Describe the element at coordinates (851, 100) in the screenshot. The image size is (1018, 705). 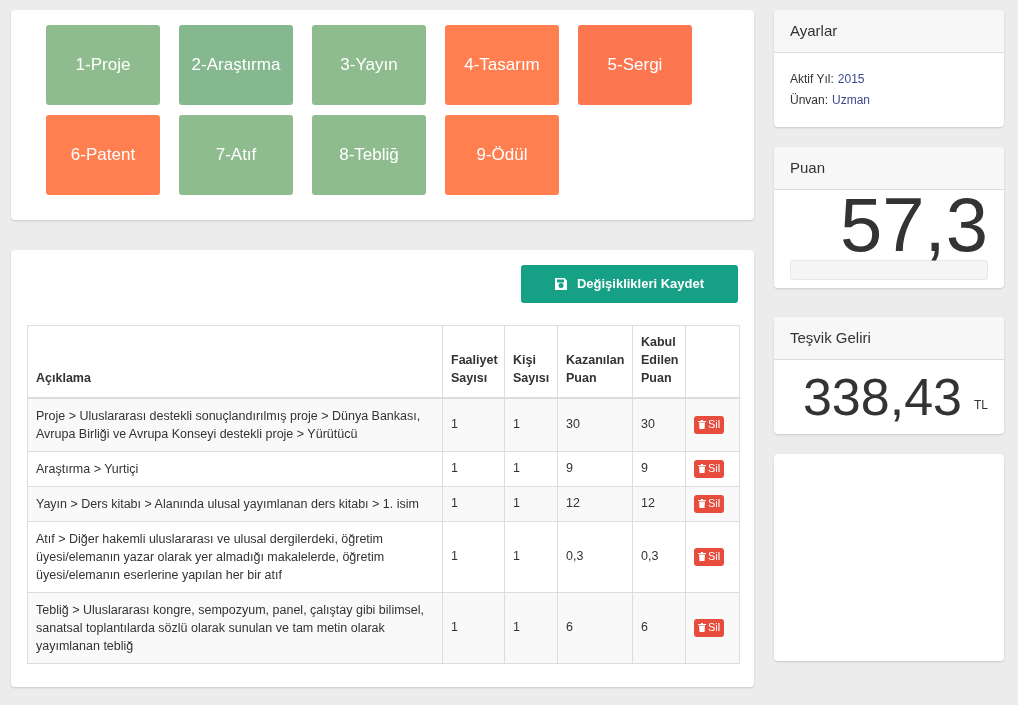
I see `setting-value: Uzman` at that location.